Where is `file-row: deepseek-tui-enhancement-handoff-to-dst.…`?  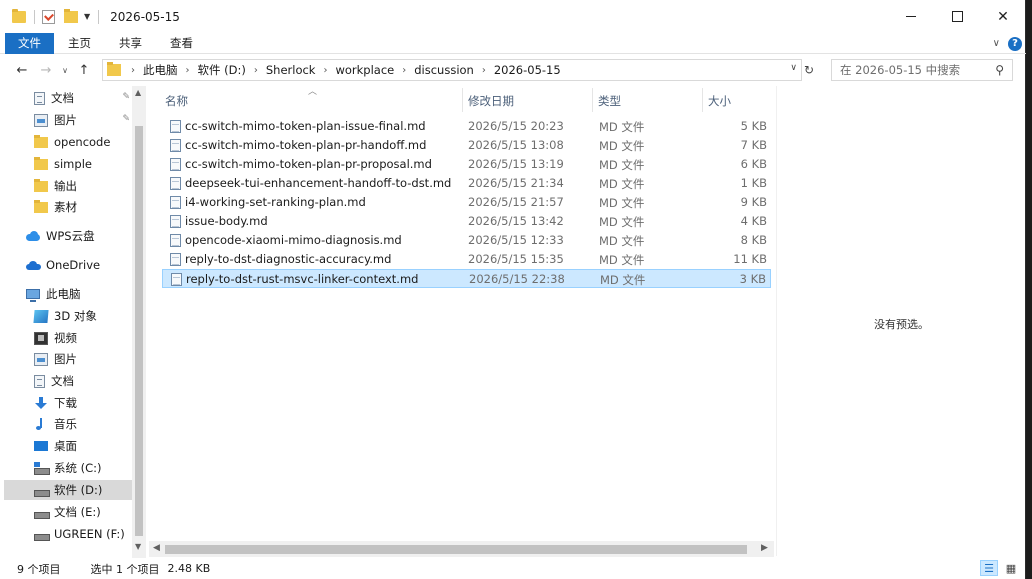 file-row: deepseek-tui-enhancement-handoff-to-dst.… is located at coordinates (466, 183).